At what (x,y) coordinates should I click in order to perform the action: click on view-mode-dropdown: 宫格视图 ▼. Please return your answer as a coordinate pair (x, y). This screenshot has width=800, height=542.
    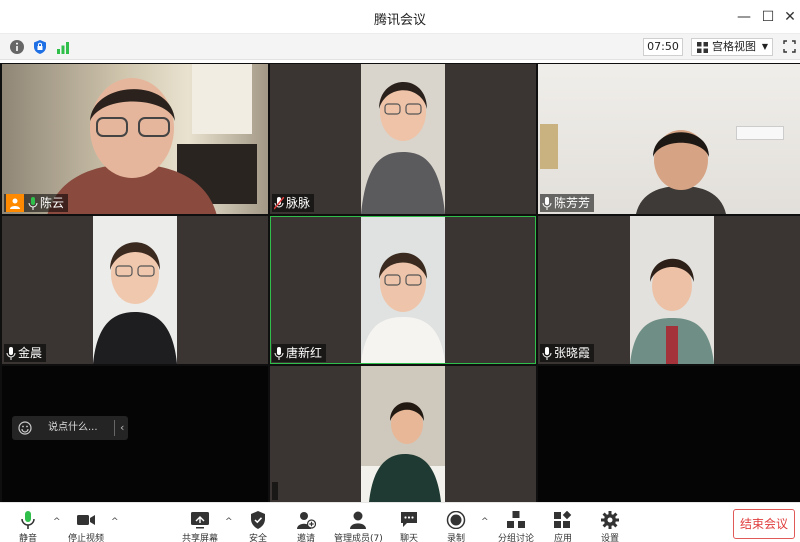
    Looking at the image, I should click on (732, 47).